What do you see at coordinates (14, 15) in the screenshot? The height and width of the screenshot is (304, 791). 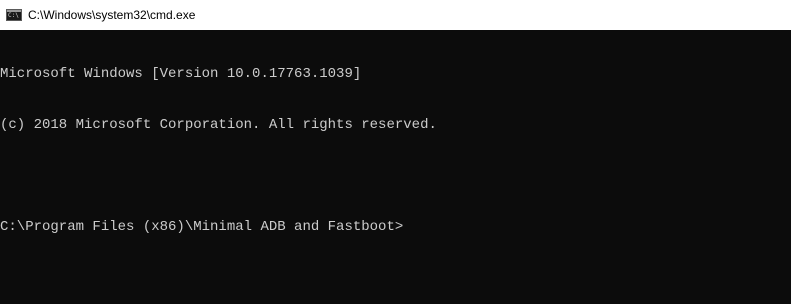 I see `console-icon` at bounding box center [14, 15].